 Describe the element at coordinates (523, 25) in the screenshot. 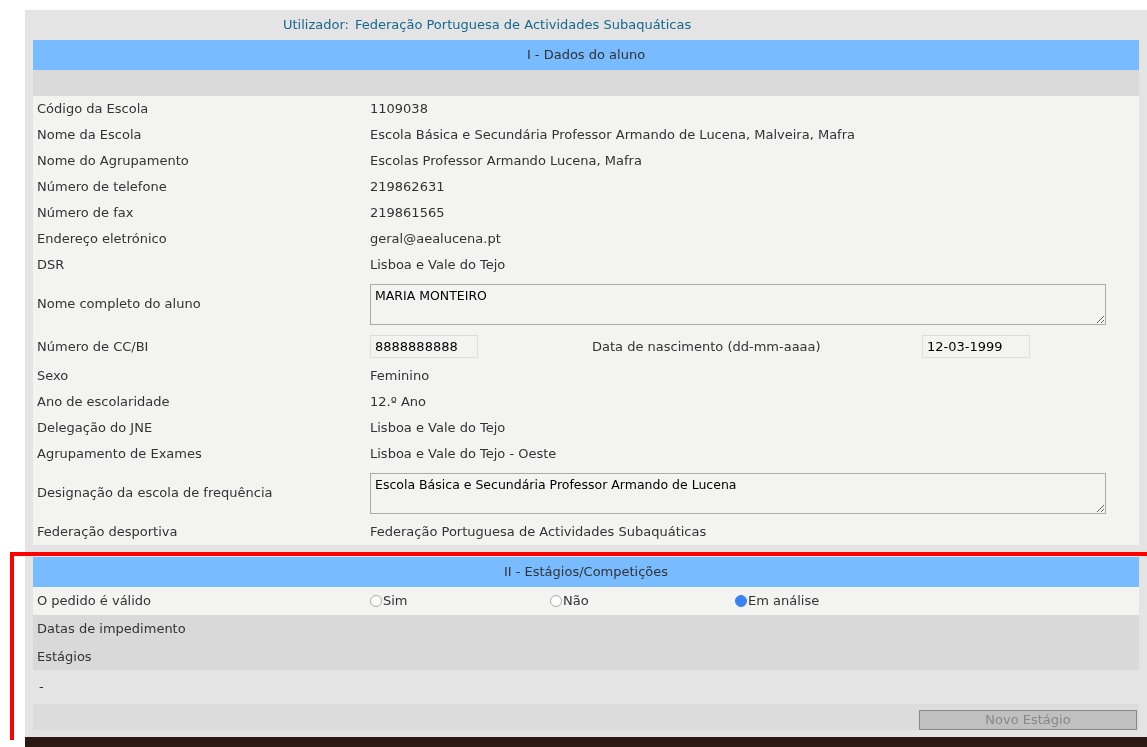

I see `user-name: Federação Portuguesa de Actividades Subaquáticas` at that location.